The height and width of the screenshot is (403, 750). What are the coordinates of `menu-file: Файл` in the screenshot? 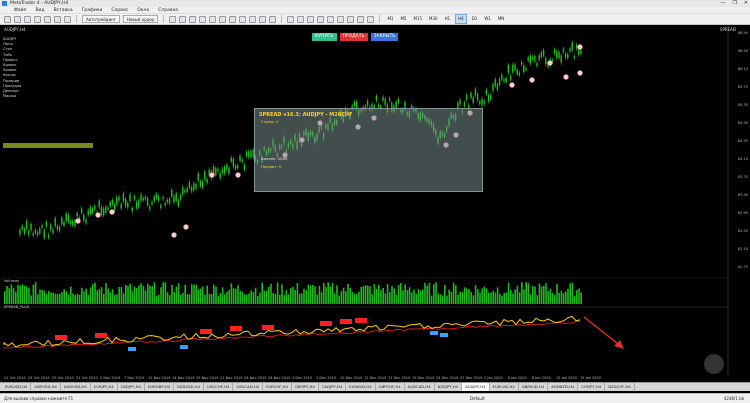 It's located at (20, 10).